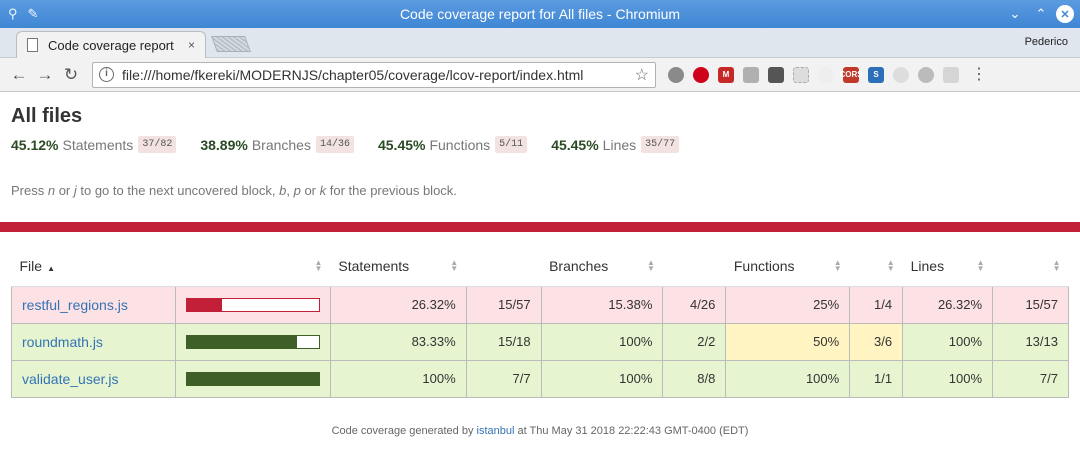 This screenshot has height=454, width=1080. Describe the element at coordinates (602, 378) in the screenshot. I see `branches-pct-cell: 100%` at that location.